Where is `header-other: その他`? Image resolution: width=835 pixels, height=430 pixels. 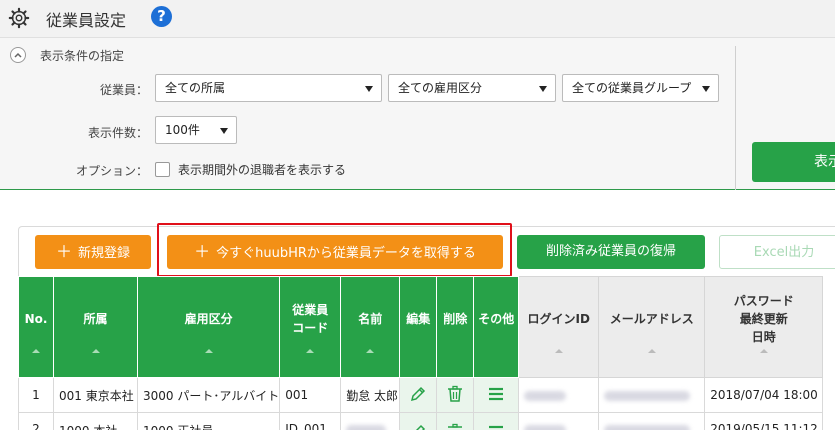
header-other: その他 is located at coordinates (496, 327).